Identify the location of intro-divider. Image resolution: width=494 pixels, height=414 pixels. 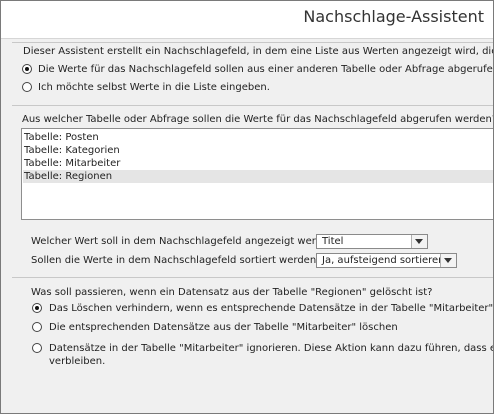
(252, 42).